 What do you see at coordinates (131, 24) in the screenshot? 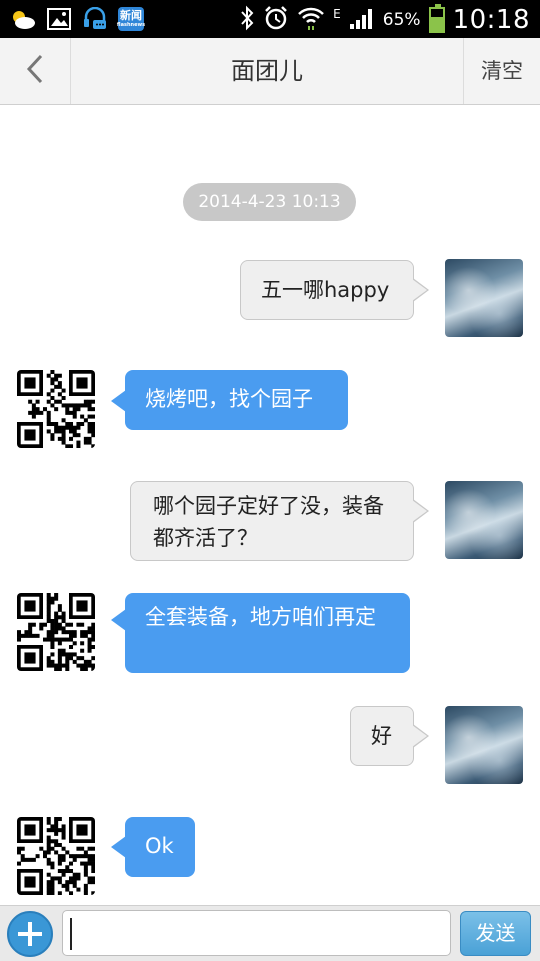
I see `news-icon-sub: flashnews` at bounding box center [131, 24].